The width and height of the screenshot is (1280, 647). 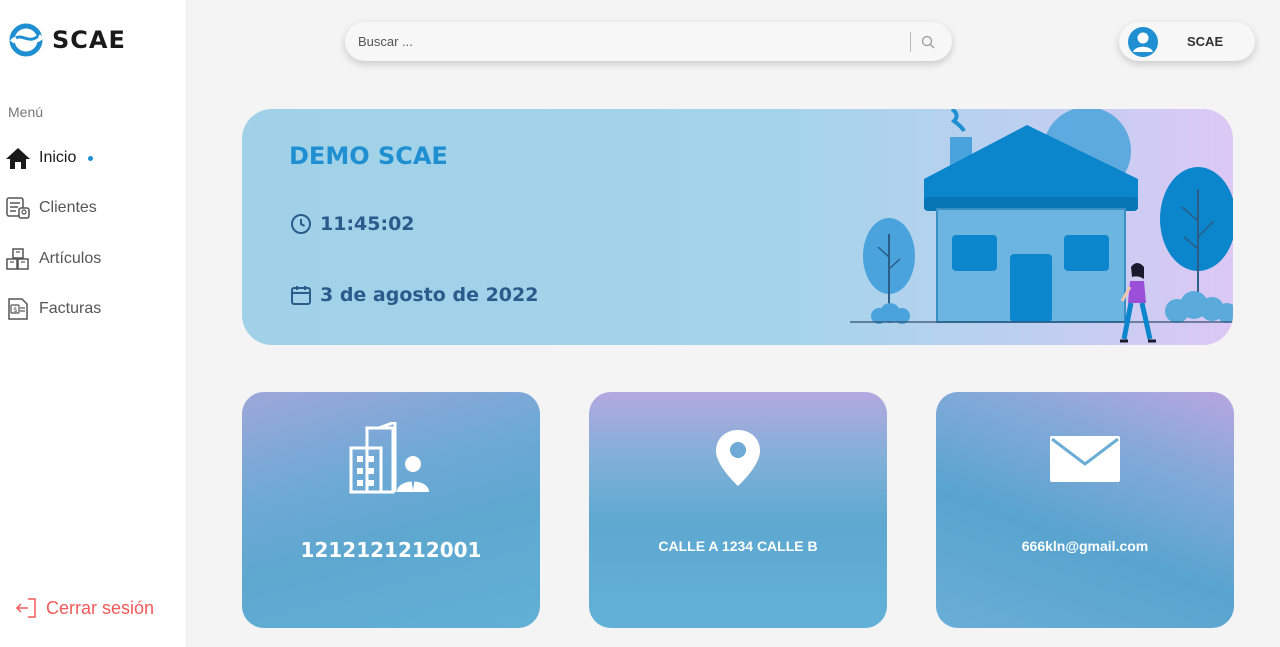 I want to click on user-avatar-icon, so click(x=1143, y=41).